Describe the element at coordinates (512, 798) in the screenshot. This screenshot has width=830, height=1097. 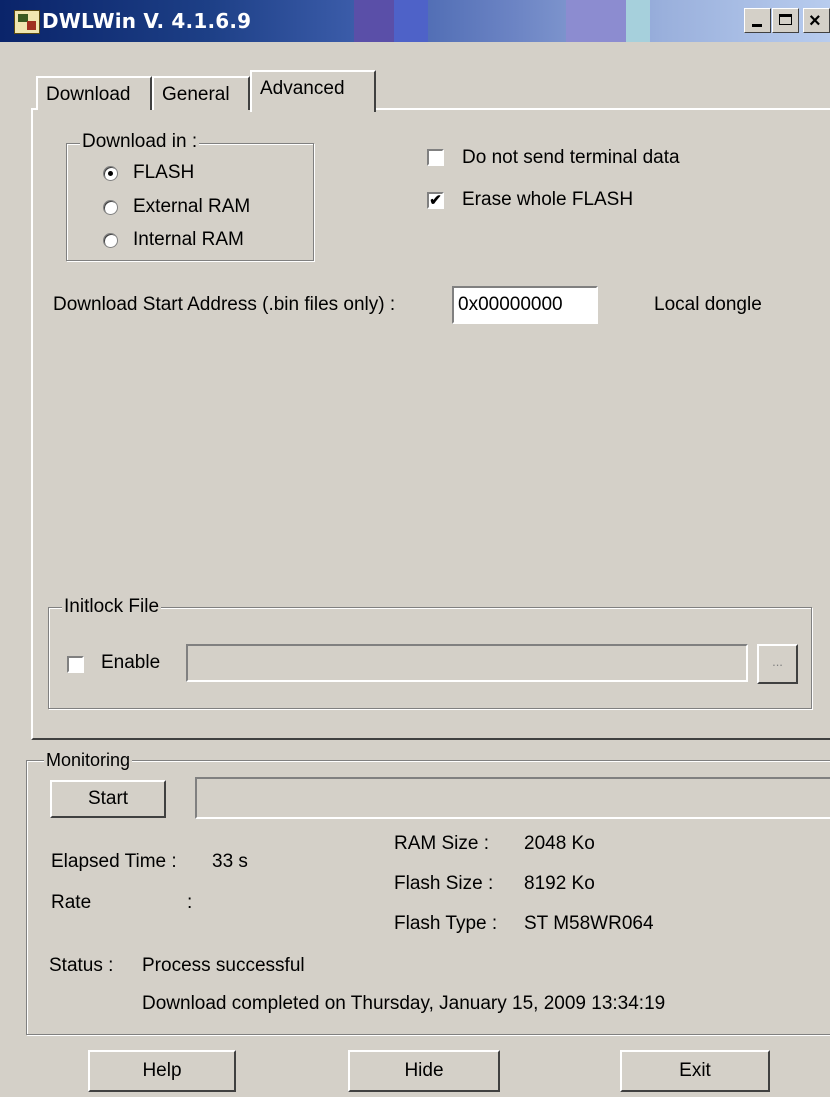
I see `monitoring-progress-bar` at that location.